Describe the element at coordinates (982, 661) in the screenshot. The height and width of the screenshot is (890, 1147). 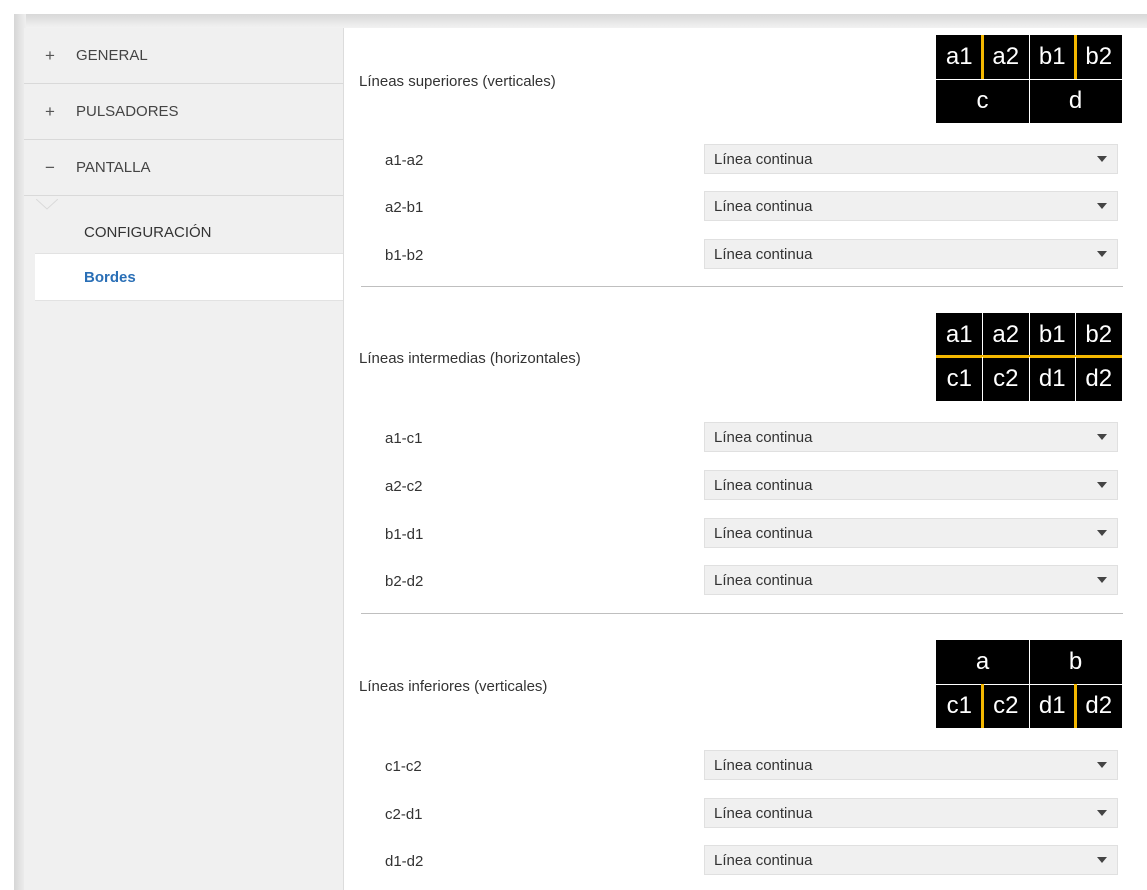
I see `diagram-cell: a` at that location.